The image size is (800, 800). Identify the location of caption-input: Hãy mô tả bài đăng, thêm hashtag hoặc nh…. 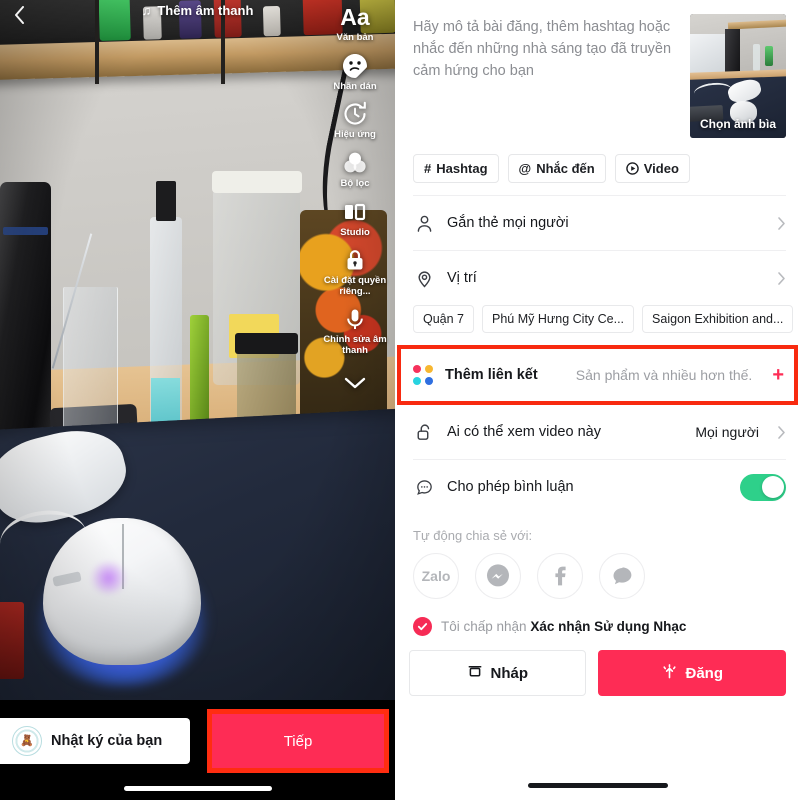
(546, 76).